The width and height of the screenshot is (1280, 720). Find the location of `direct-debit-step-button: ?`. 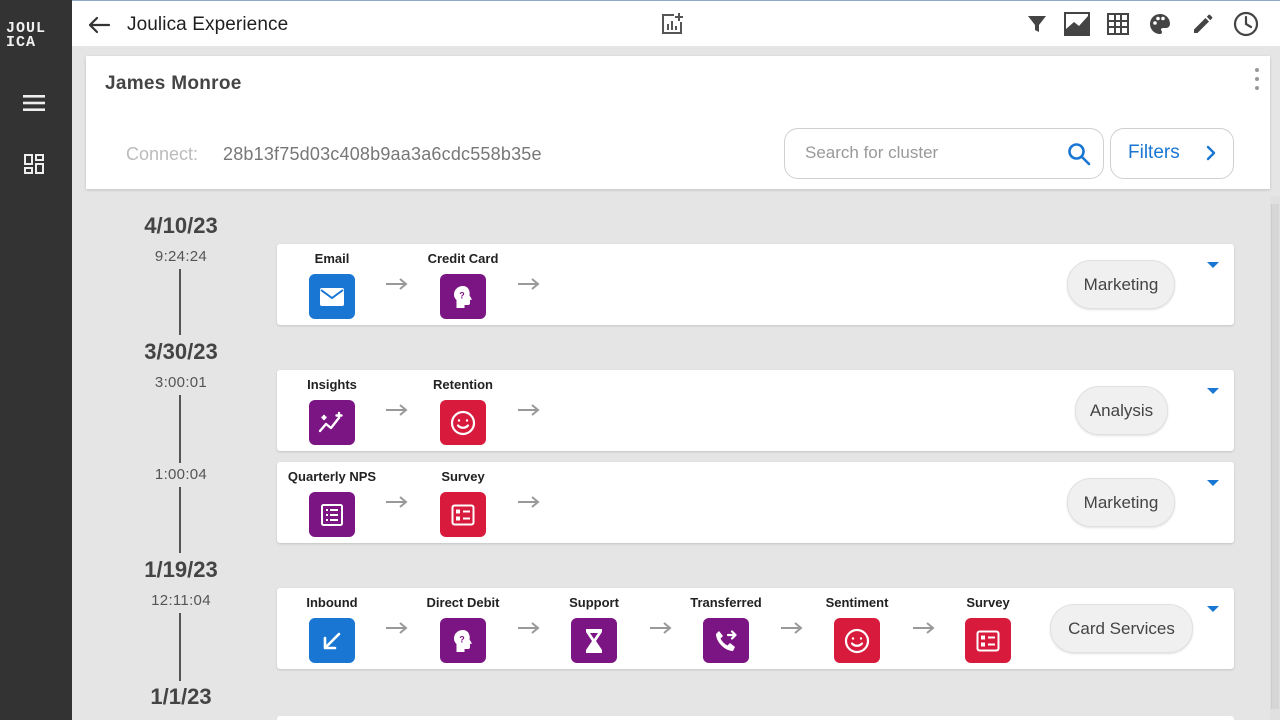

direct-debit-step-button: ? is located at coordinates (463, 640).